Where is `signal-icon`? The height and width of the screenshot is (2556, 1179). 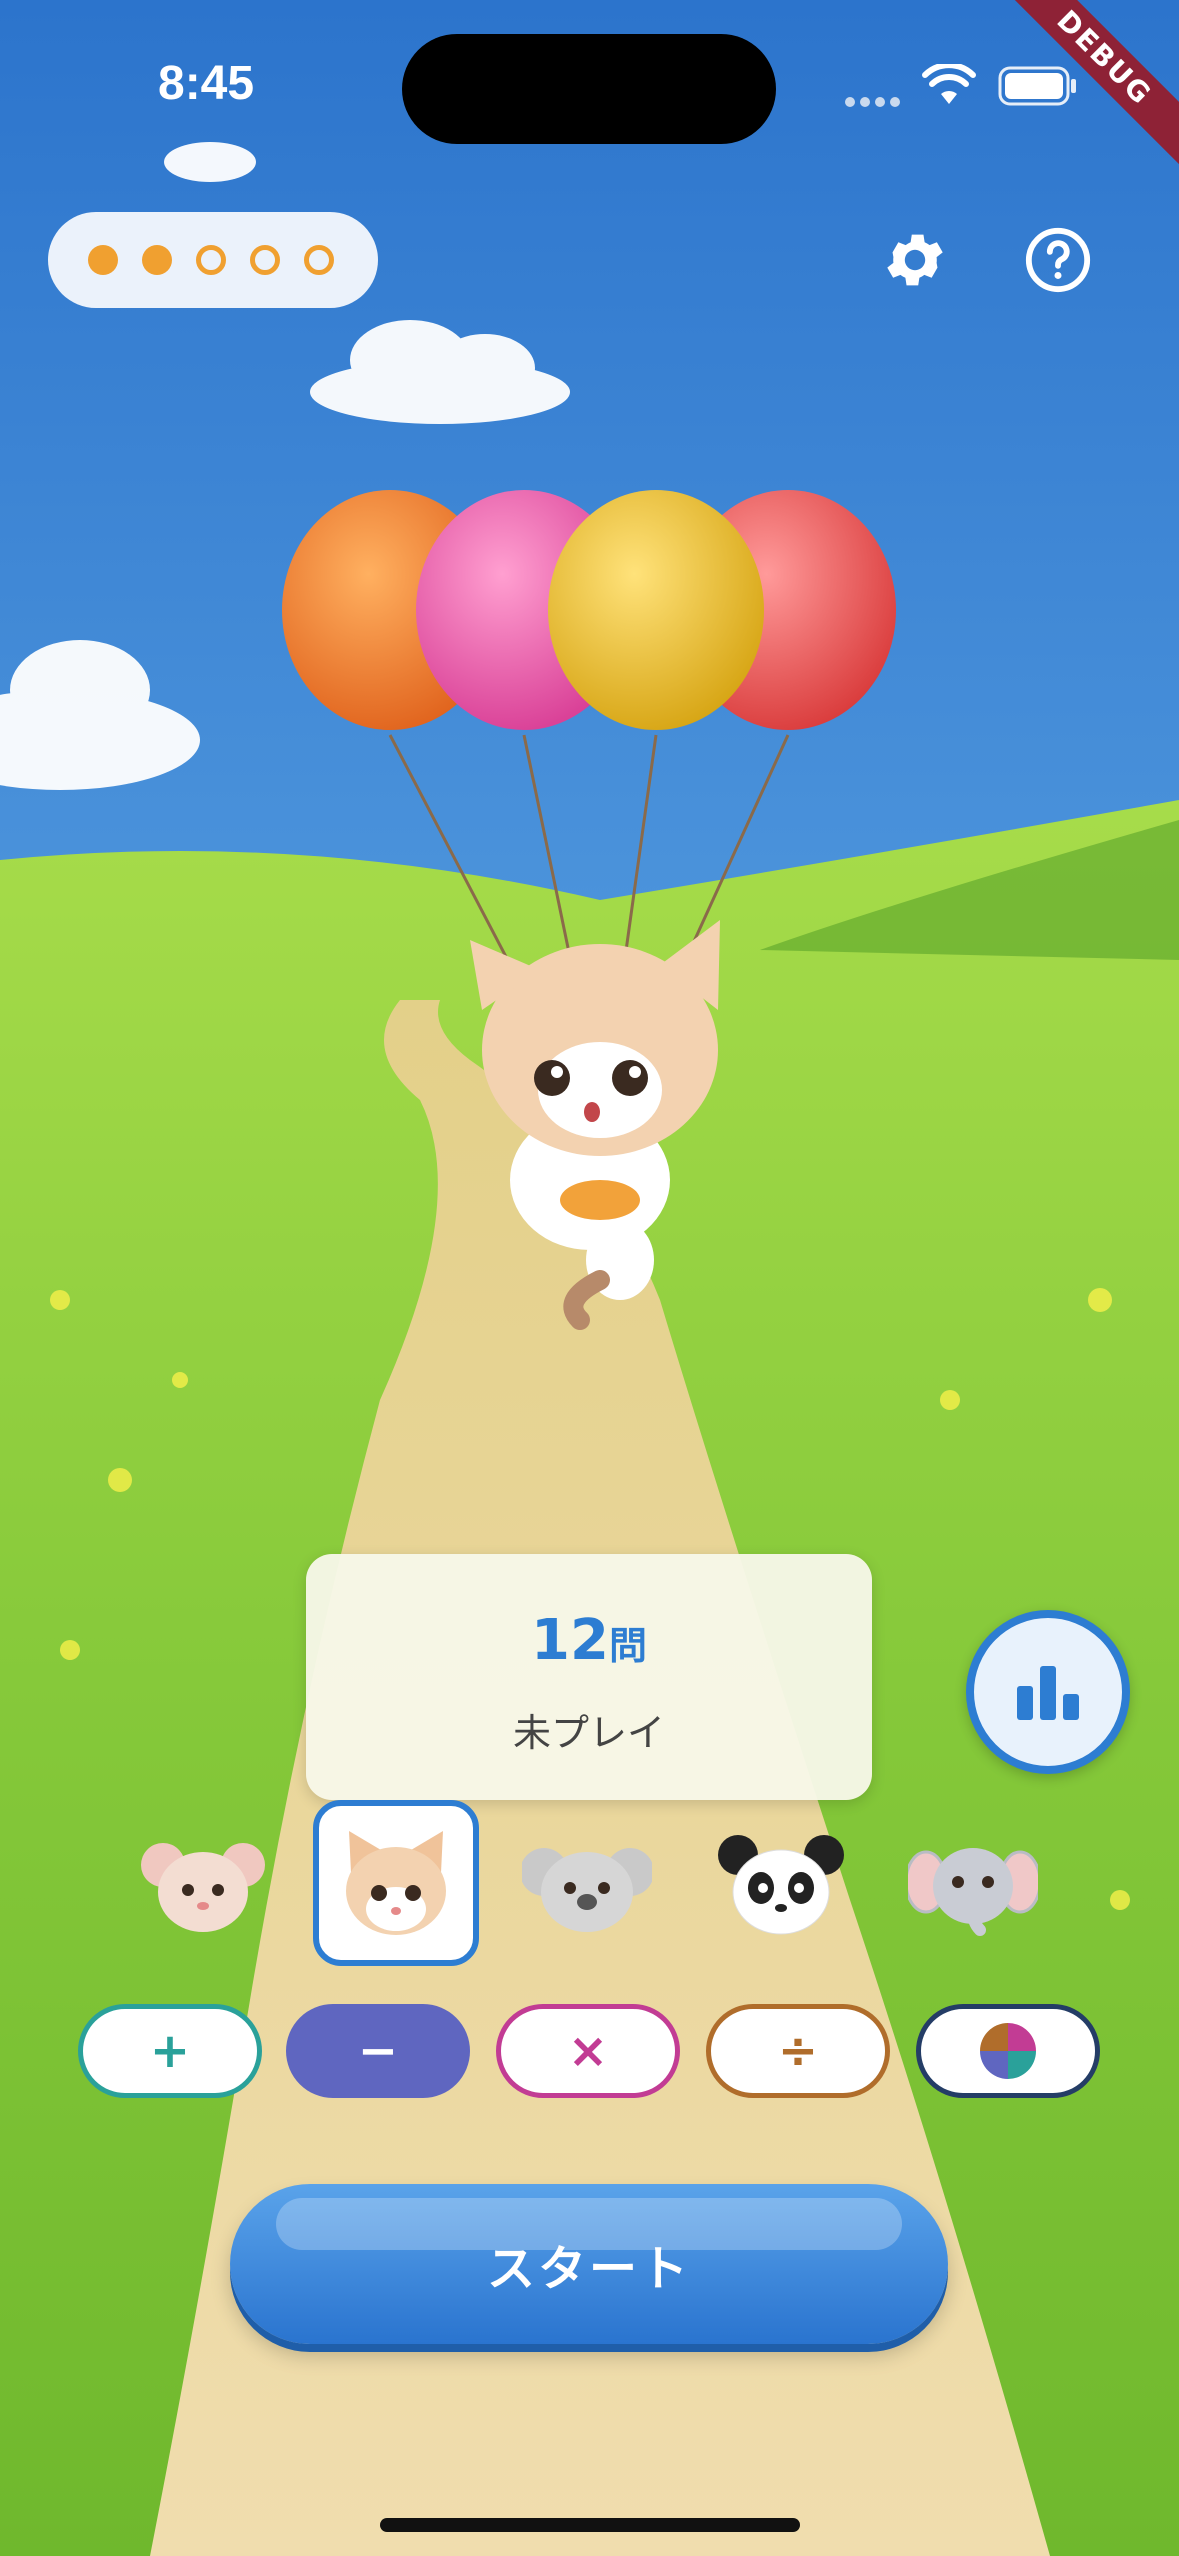
signal-icon is located at coordinates (875, 103).